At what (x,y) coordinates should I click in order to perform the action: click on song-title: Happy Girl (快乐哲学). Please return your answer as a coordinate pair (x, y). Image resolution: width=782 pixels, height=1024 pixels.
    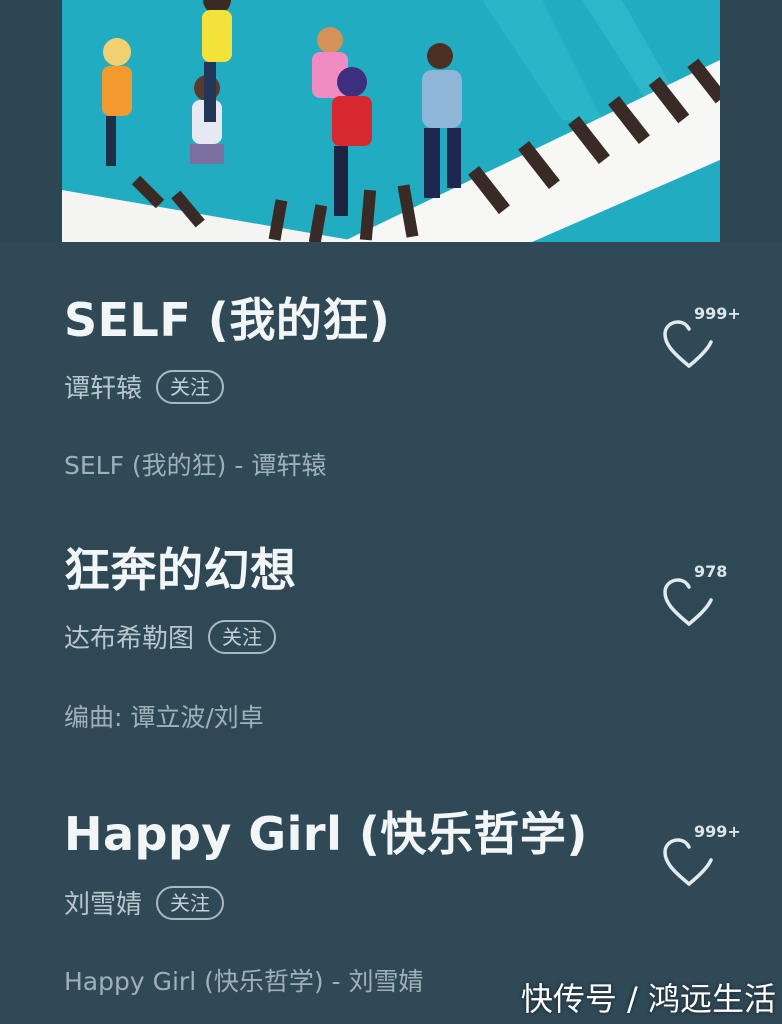
    Looking at the image, I should click on (326, 834).